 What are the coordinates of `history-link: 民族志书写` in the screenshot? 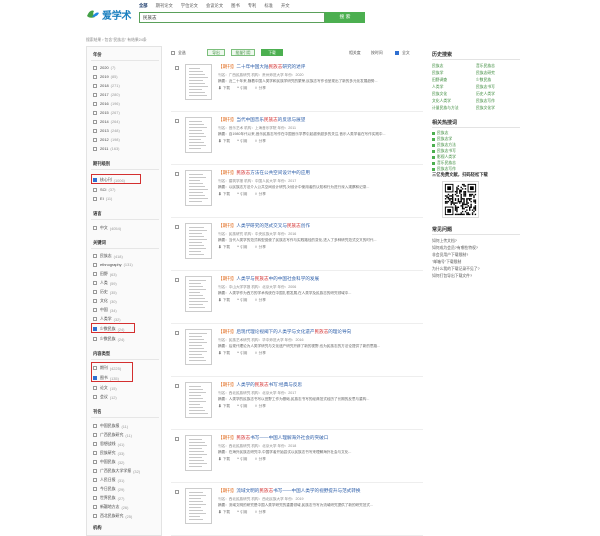 It's located at (485, 87).